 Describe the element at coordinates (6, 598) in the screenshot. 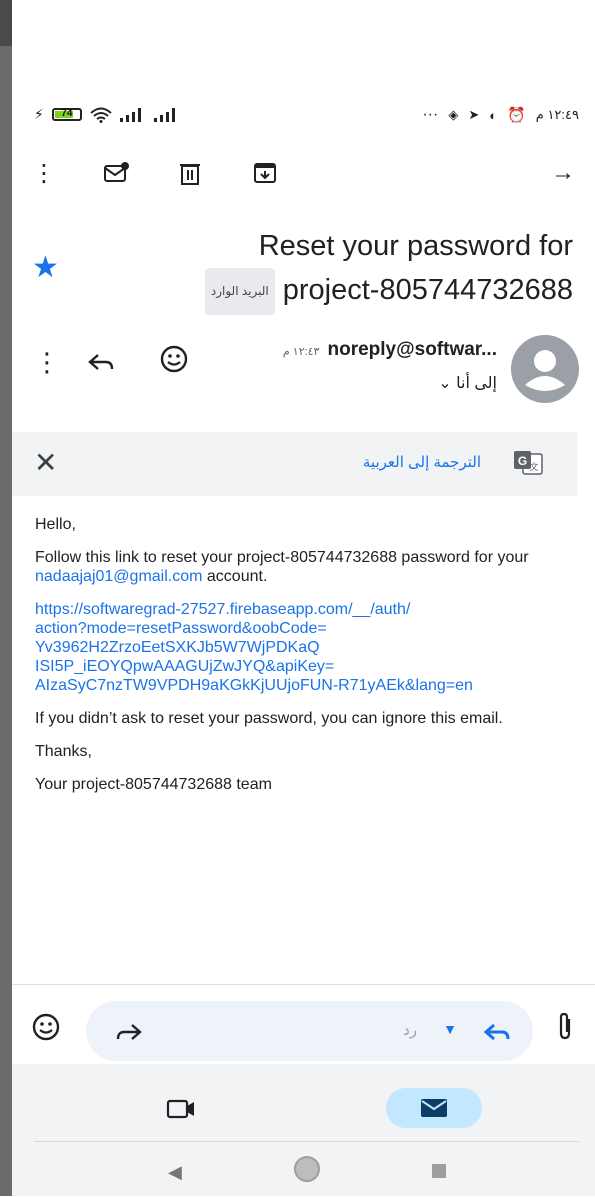

I see `left-gray-strip` at that location.